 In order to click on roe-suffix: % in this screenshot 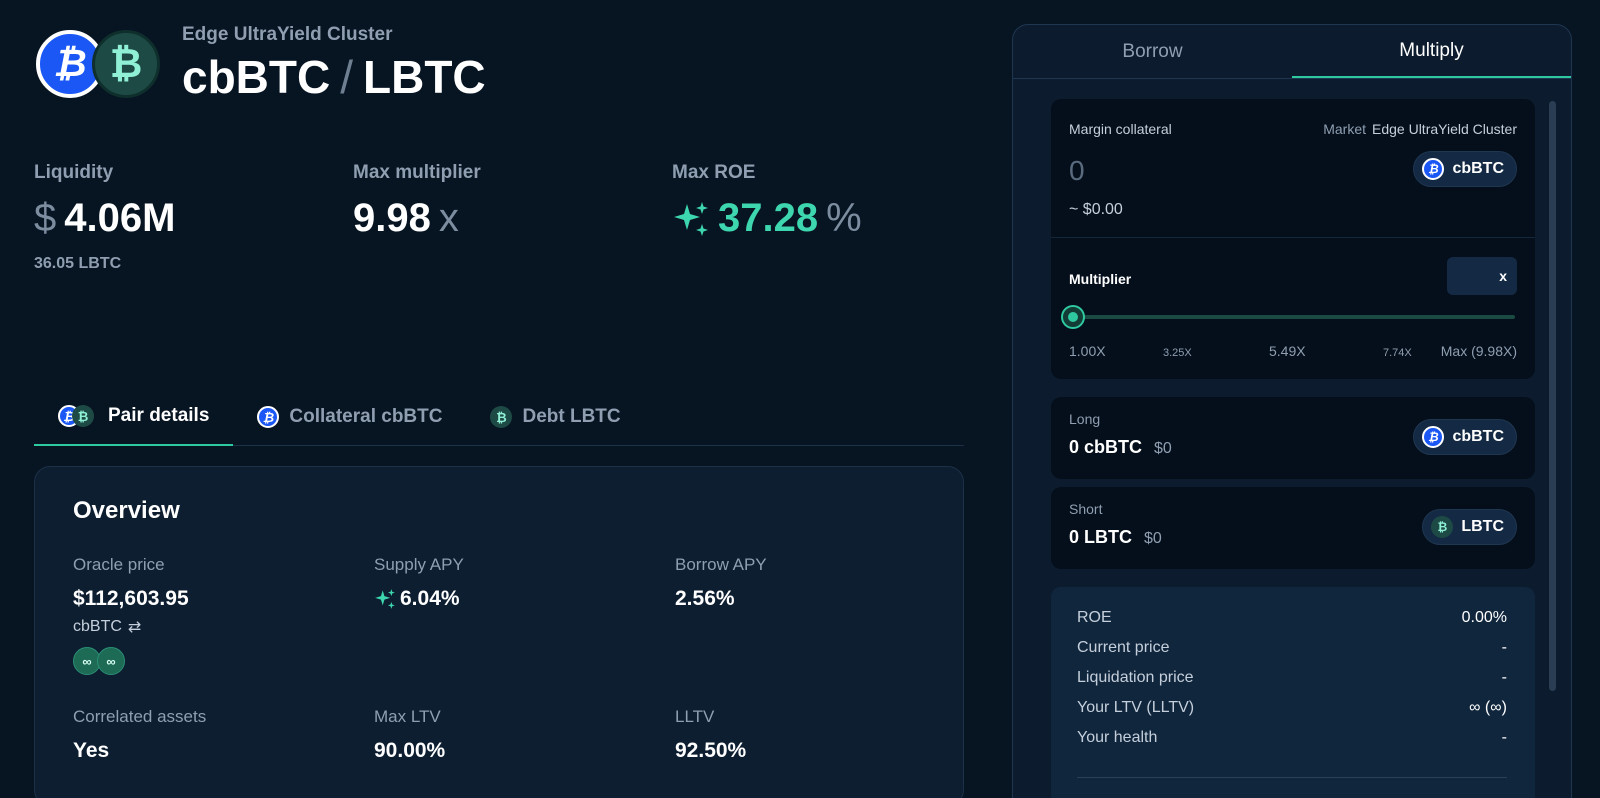, I will do `click(844, 218)`.